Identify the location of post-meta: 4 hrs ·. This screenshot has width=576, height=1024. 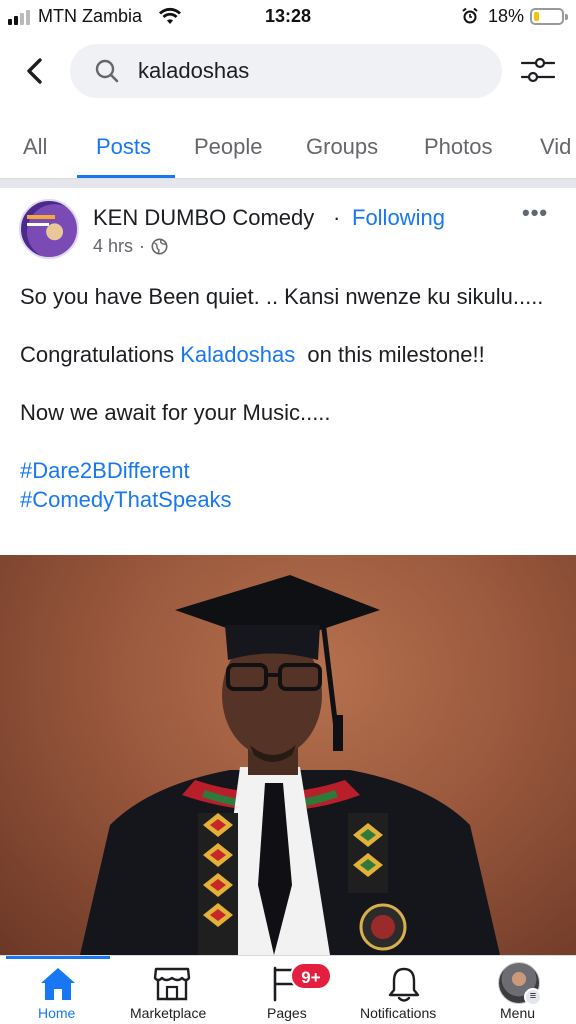
(130, 246).